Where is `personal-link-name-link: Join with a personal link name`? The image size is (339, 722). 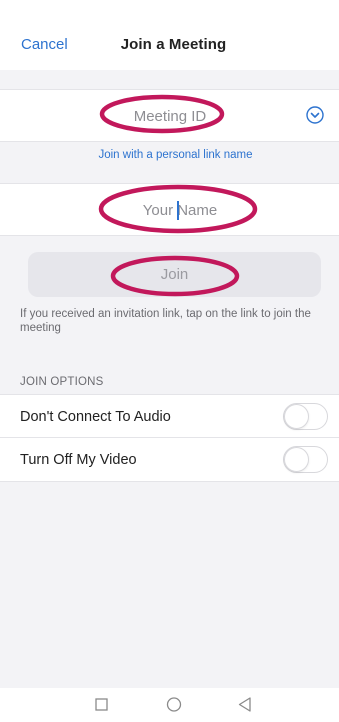
personal-link-name-link: Join with a personal link name is located at coordinates (175, 155).